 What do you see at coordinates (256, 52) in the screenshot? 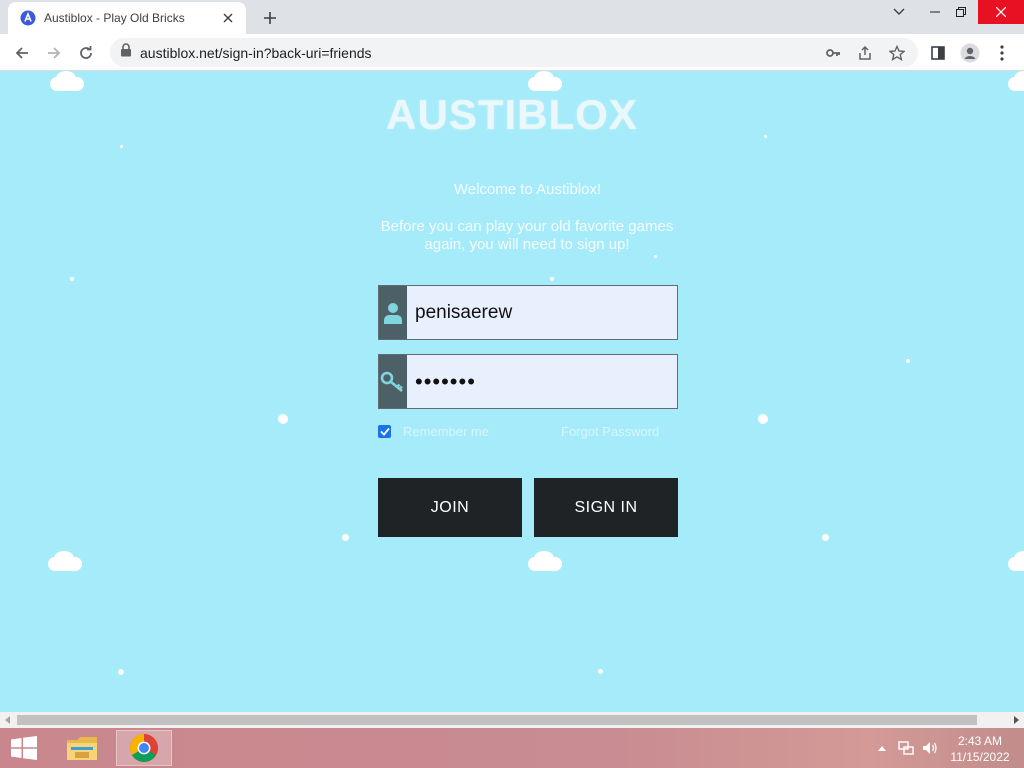
I see `url-text: austiblox.net/sign-in?back-uri=friends` at bounding box center [256, 52].